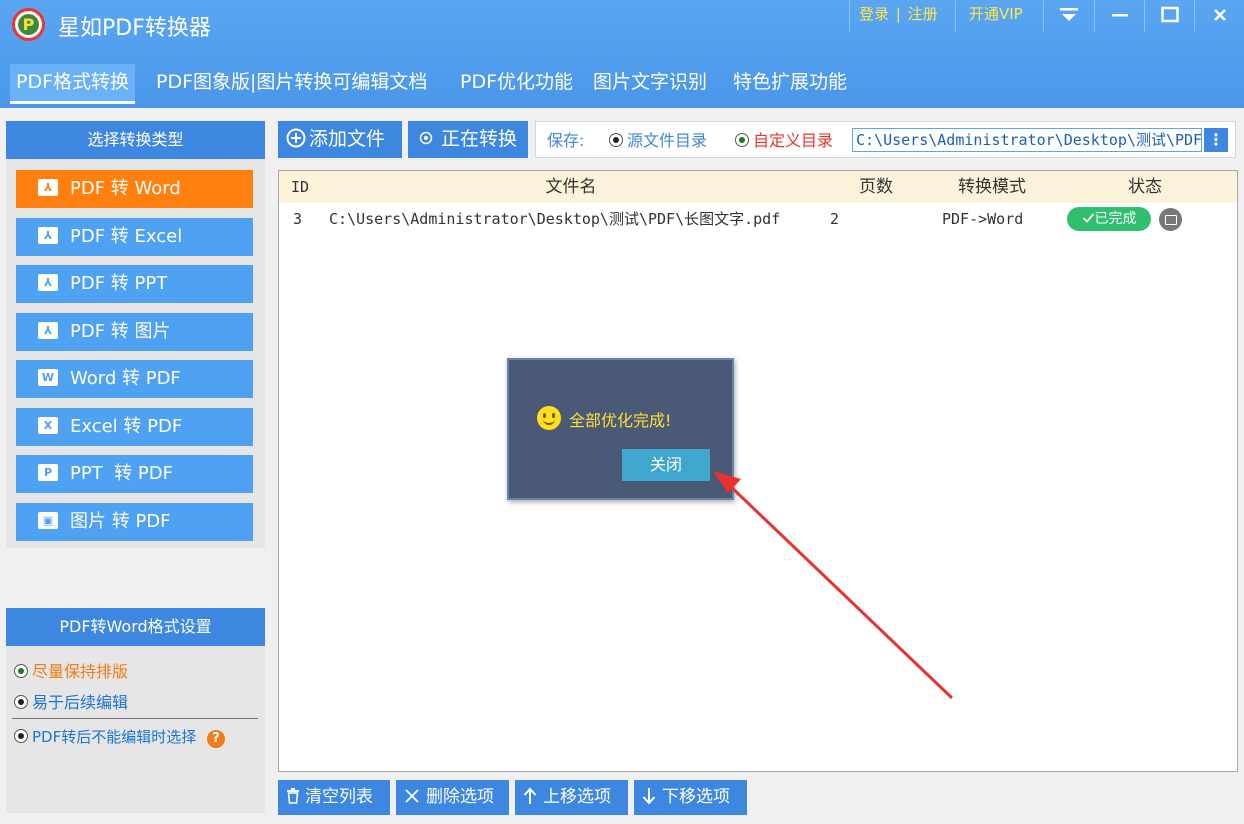 The image size is (1244, 824). Describe the element at coordinates (120, 331) in the screenshot. I see `button-label: PDF 转 图片` at that location.